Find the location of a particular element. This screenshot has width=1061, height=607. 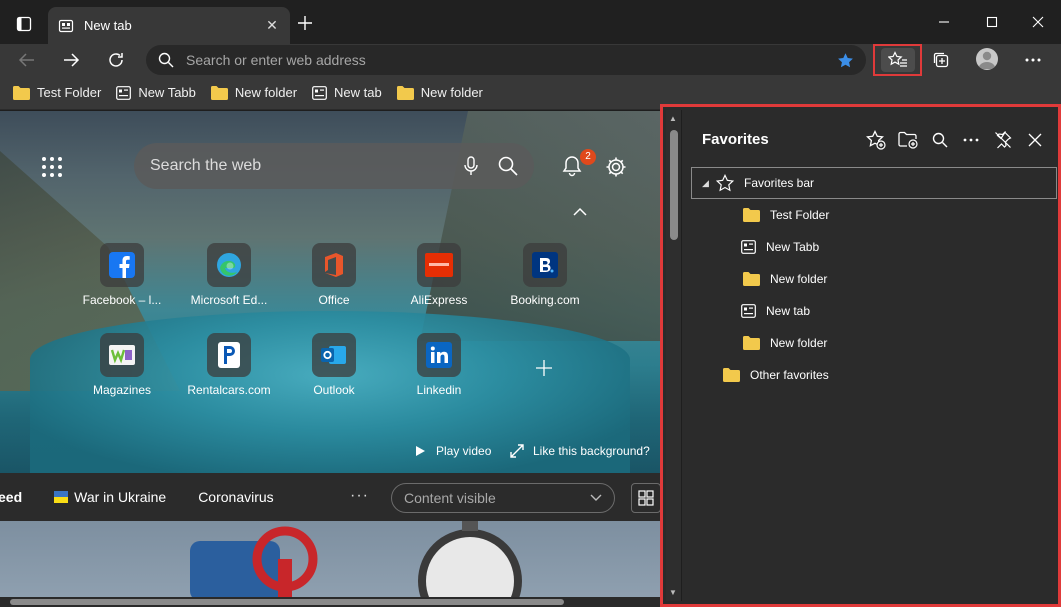

bookmark-item: New Tabb is located at coordinates (156, 92).